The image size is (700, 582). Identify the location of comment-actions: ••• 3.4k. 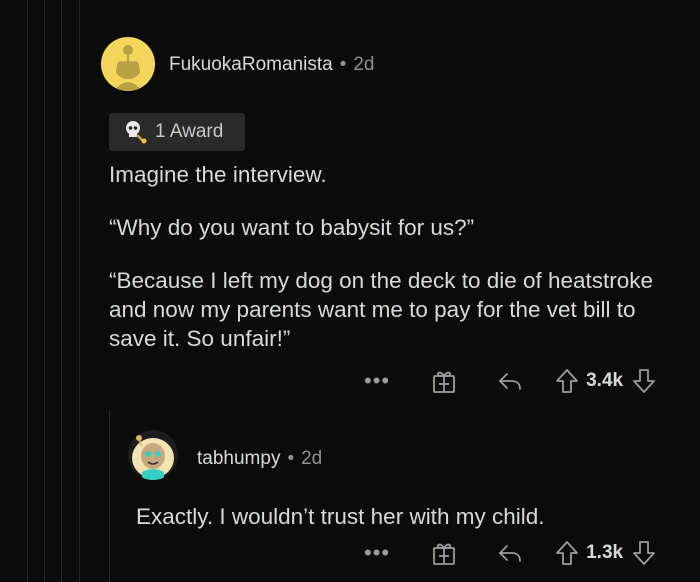
(510, 381).